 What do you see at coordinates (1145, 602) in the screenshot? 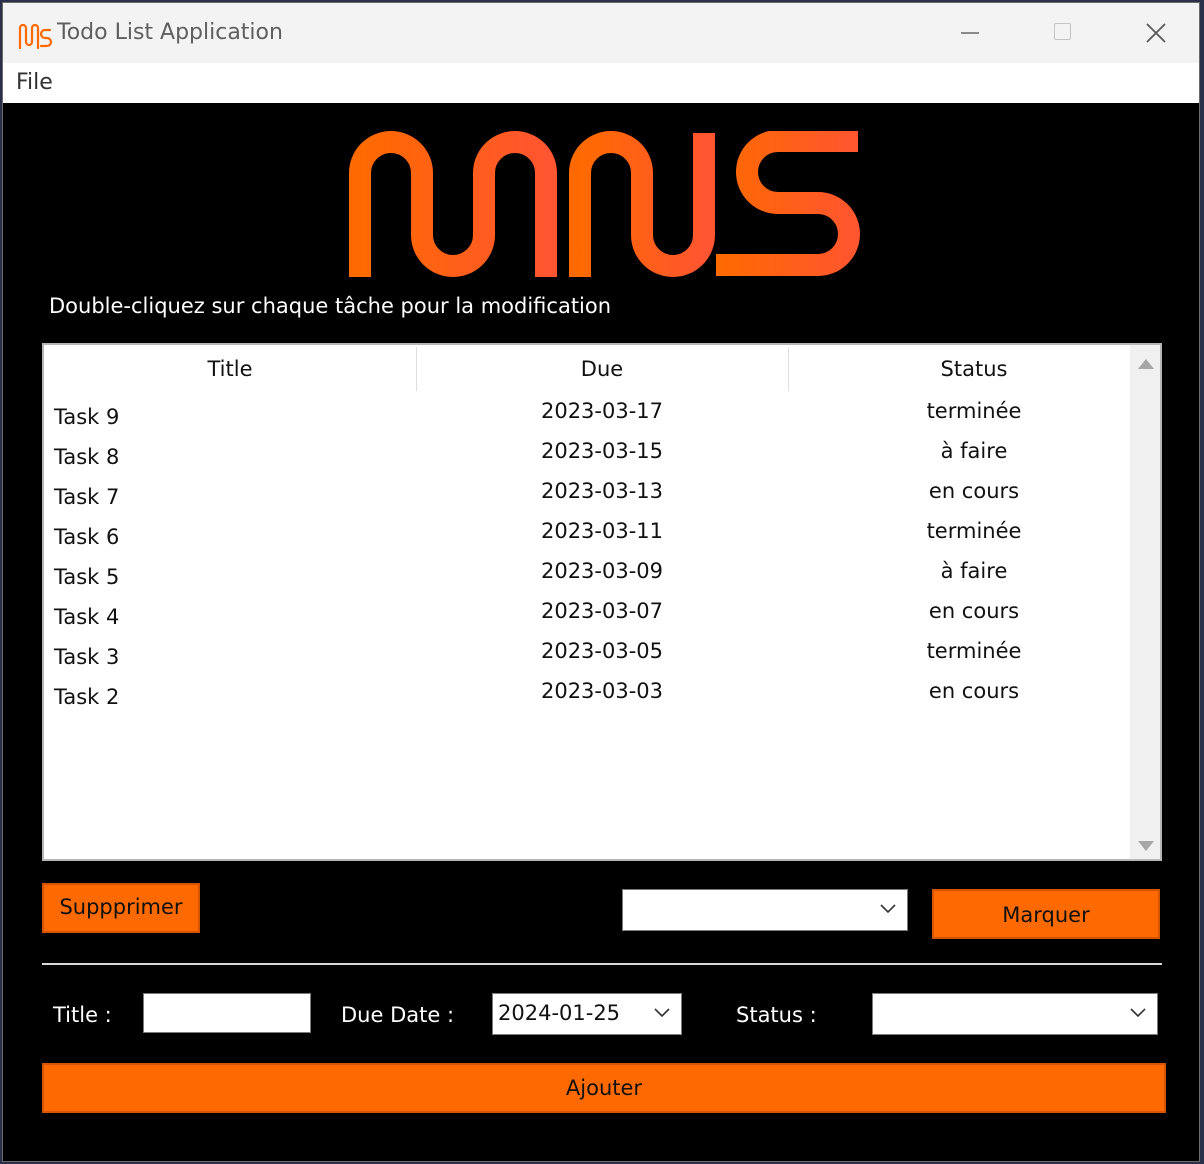
I see `vertical-scrollbar` at bounding box center [1145, 602].